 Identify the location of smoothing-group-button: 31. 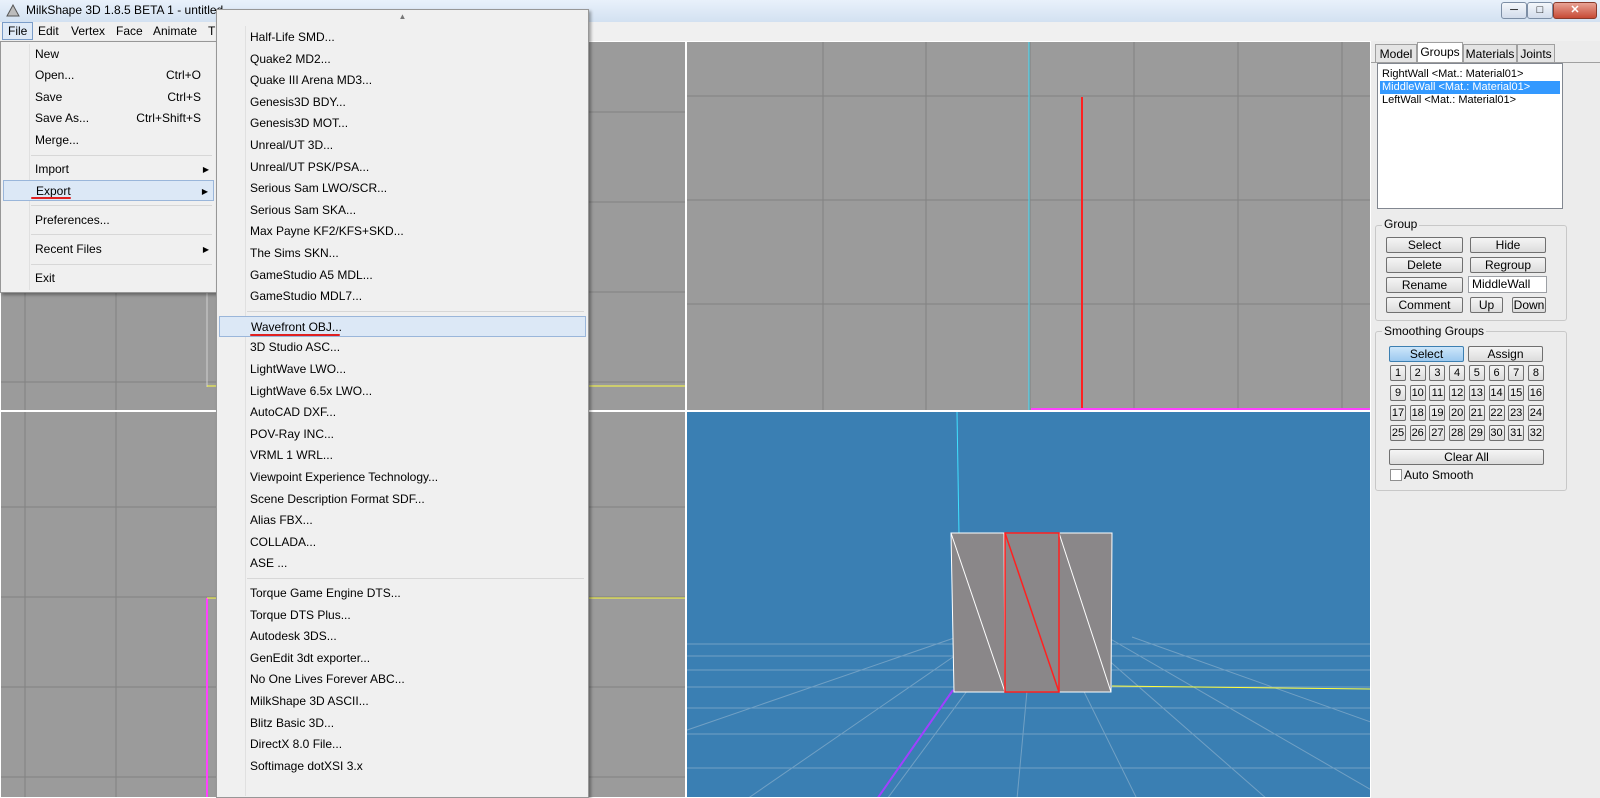
(1516, 433).